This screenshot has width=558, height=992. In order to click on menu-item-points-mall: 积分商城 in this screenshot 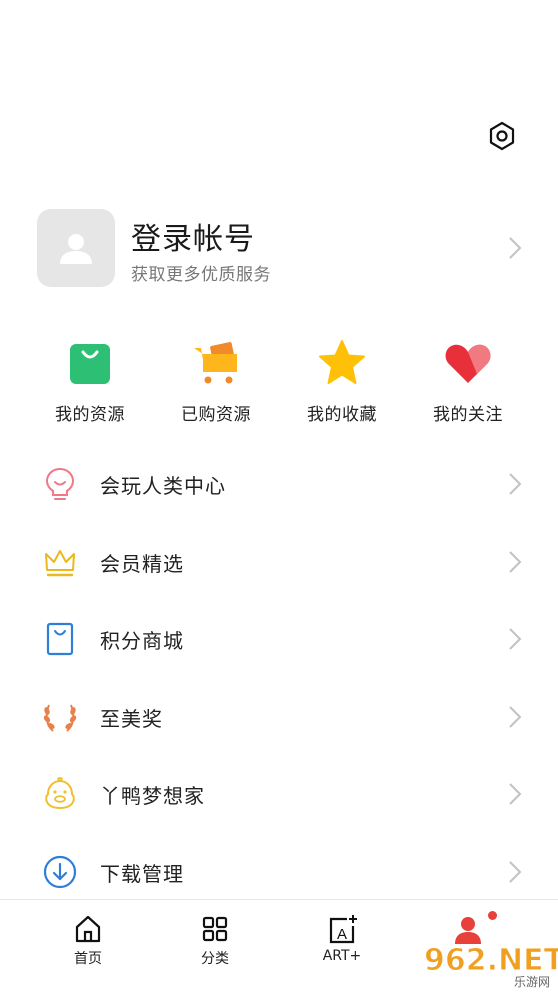, I will do `click(279, 640)`.